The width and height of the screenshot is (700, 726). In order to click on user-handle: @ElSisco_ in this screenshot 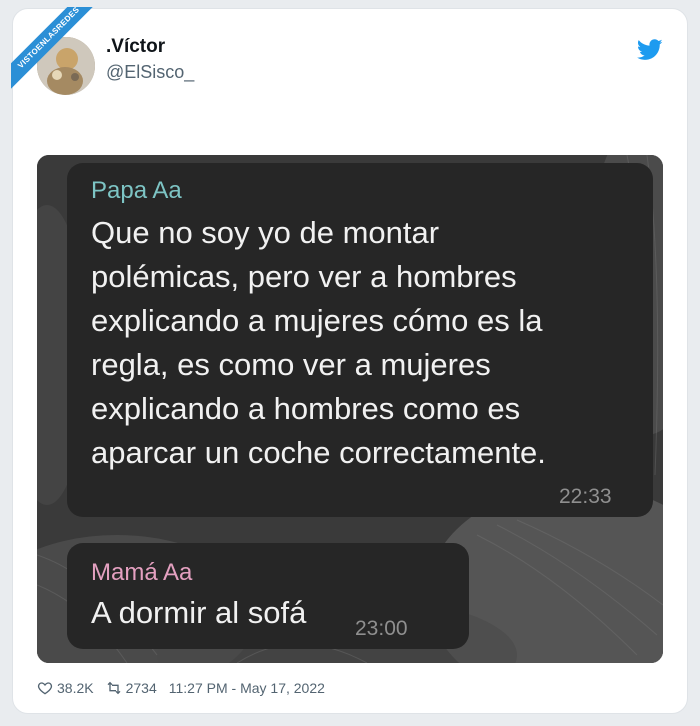, I will do `click(150, 72)`.